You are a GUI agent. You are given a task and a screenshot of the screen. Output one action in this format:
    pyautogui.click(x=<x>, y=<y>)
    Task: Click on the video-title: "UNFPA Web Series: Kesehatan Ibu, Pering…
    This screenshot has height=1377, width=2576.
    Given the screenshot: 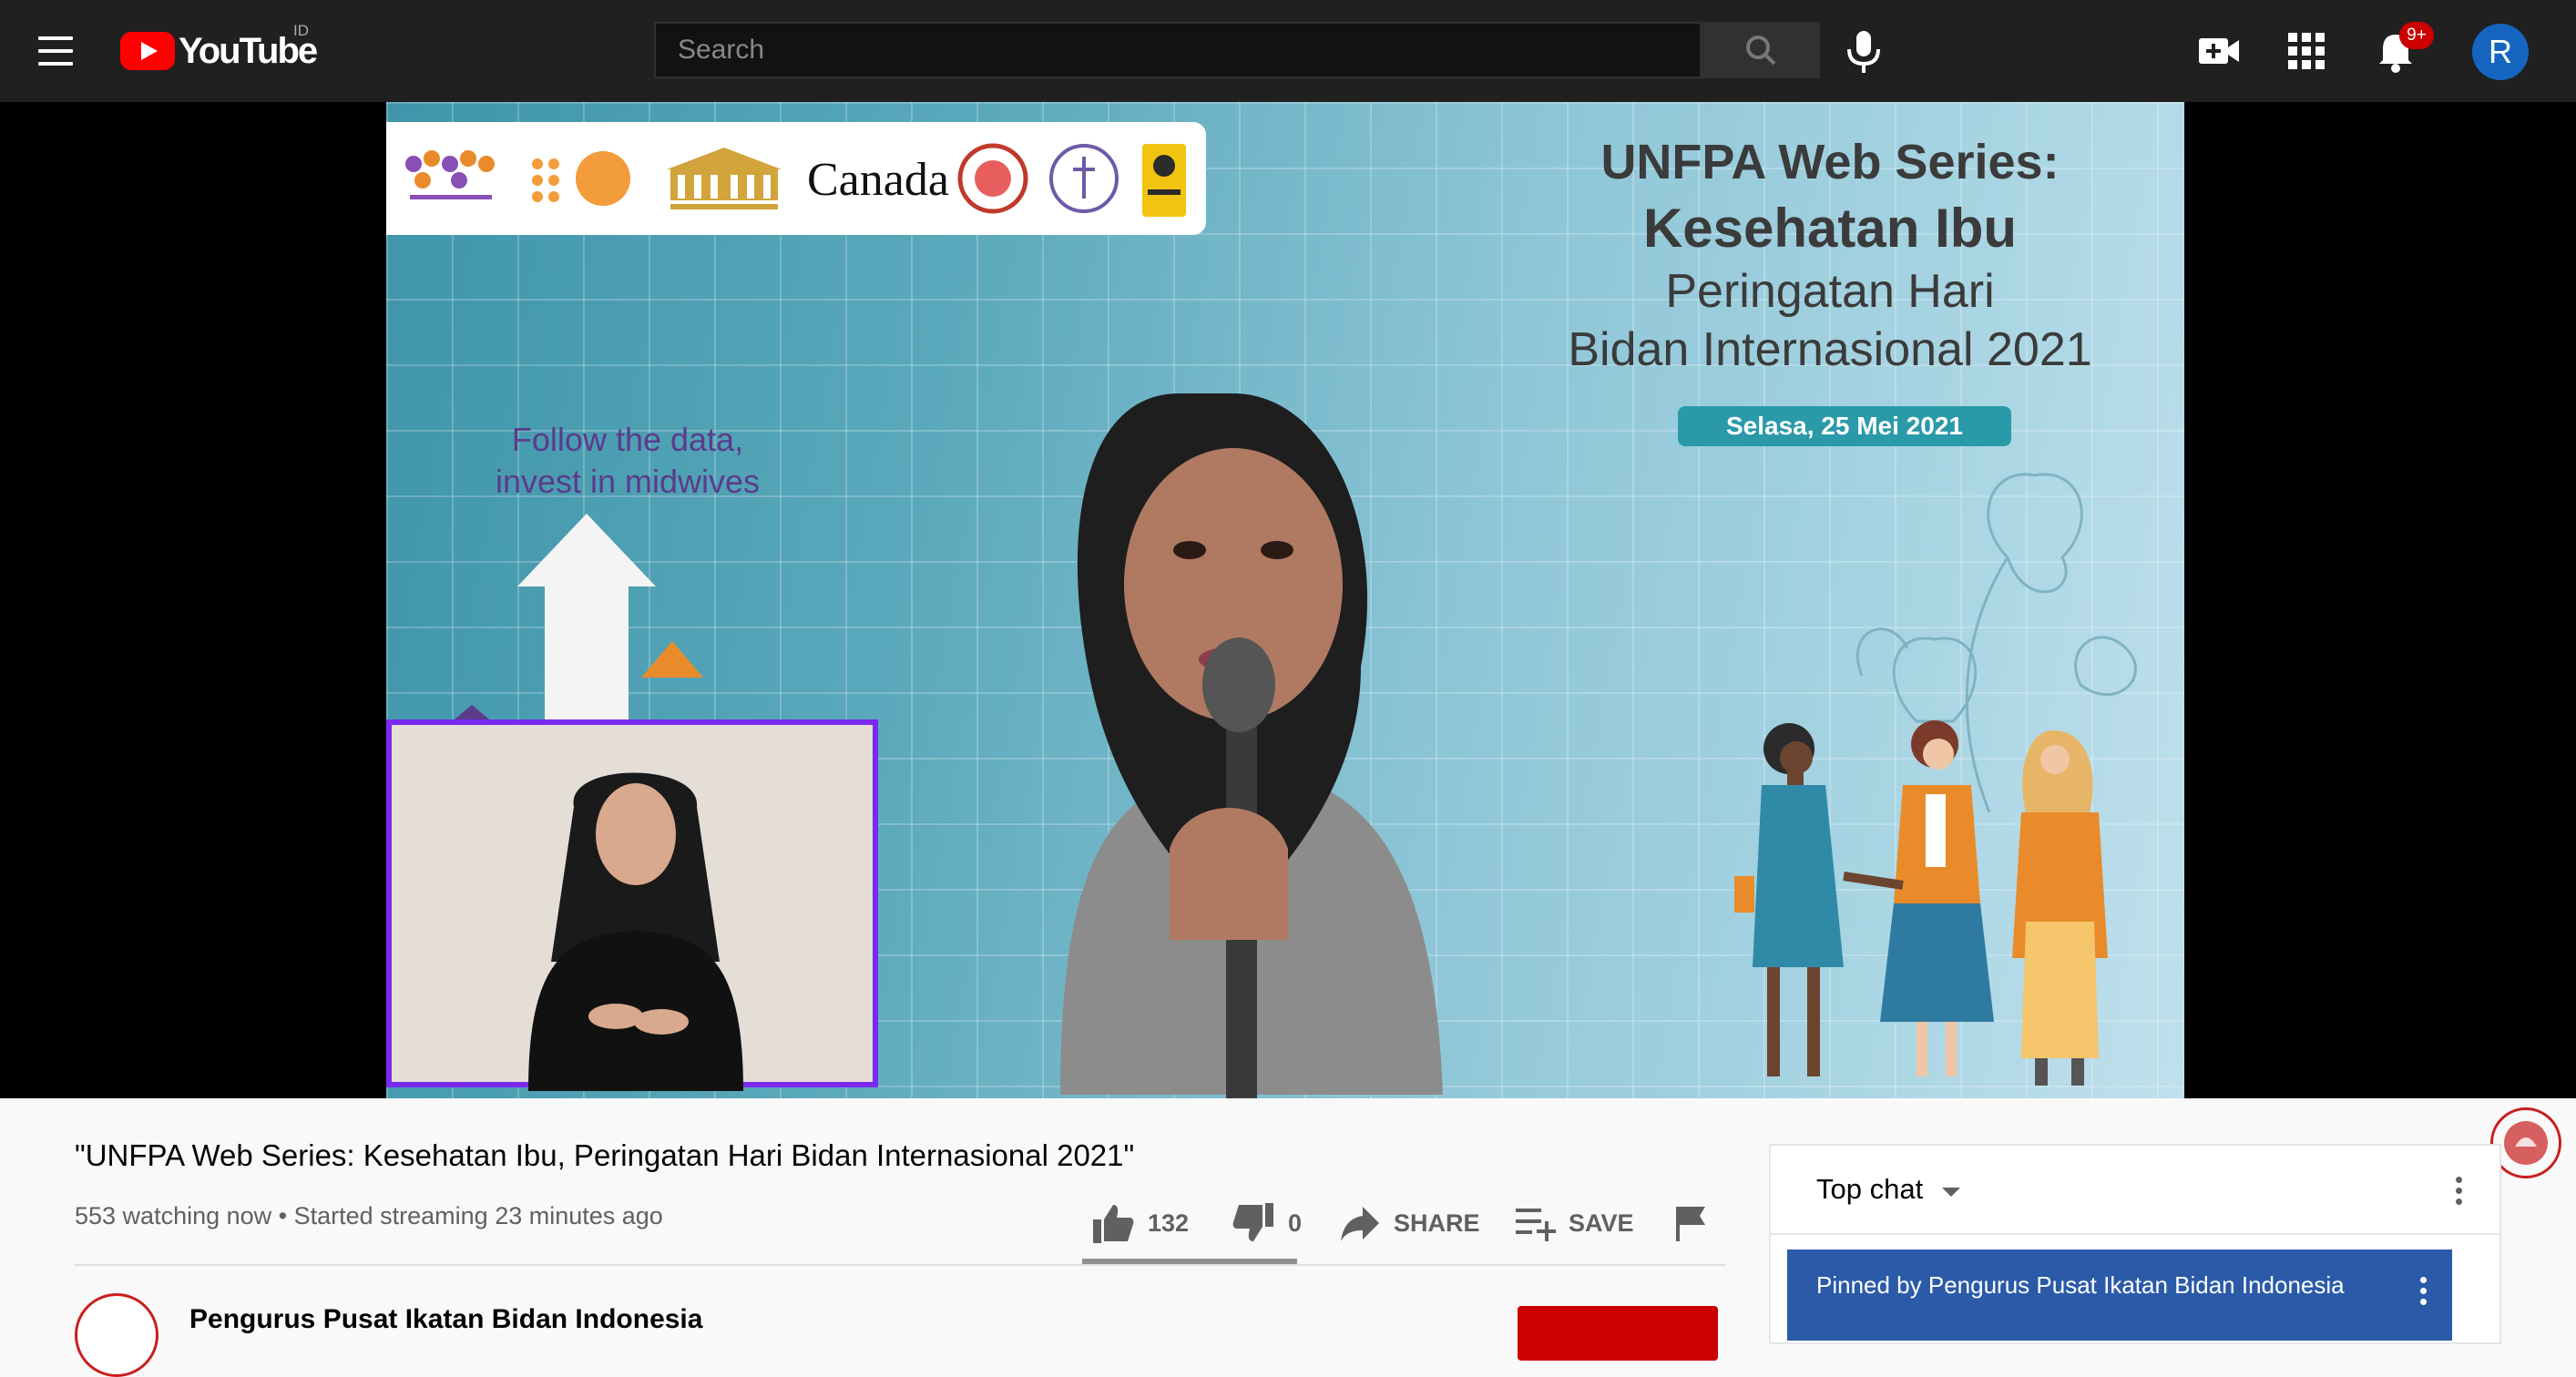 What is the action you would take?
    pyautogui.click(x=605, y=1155)
    